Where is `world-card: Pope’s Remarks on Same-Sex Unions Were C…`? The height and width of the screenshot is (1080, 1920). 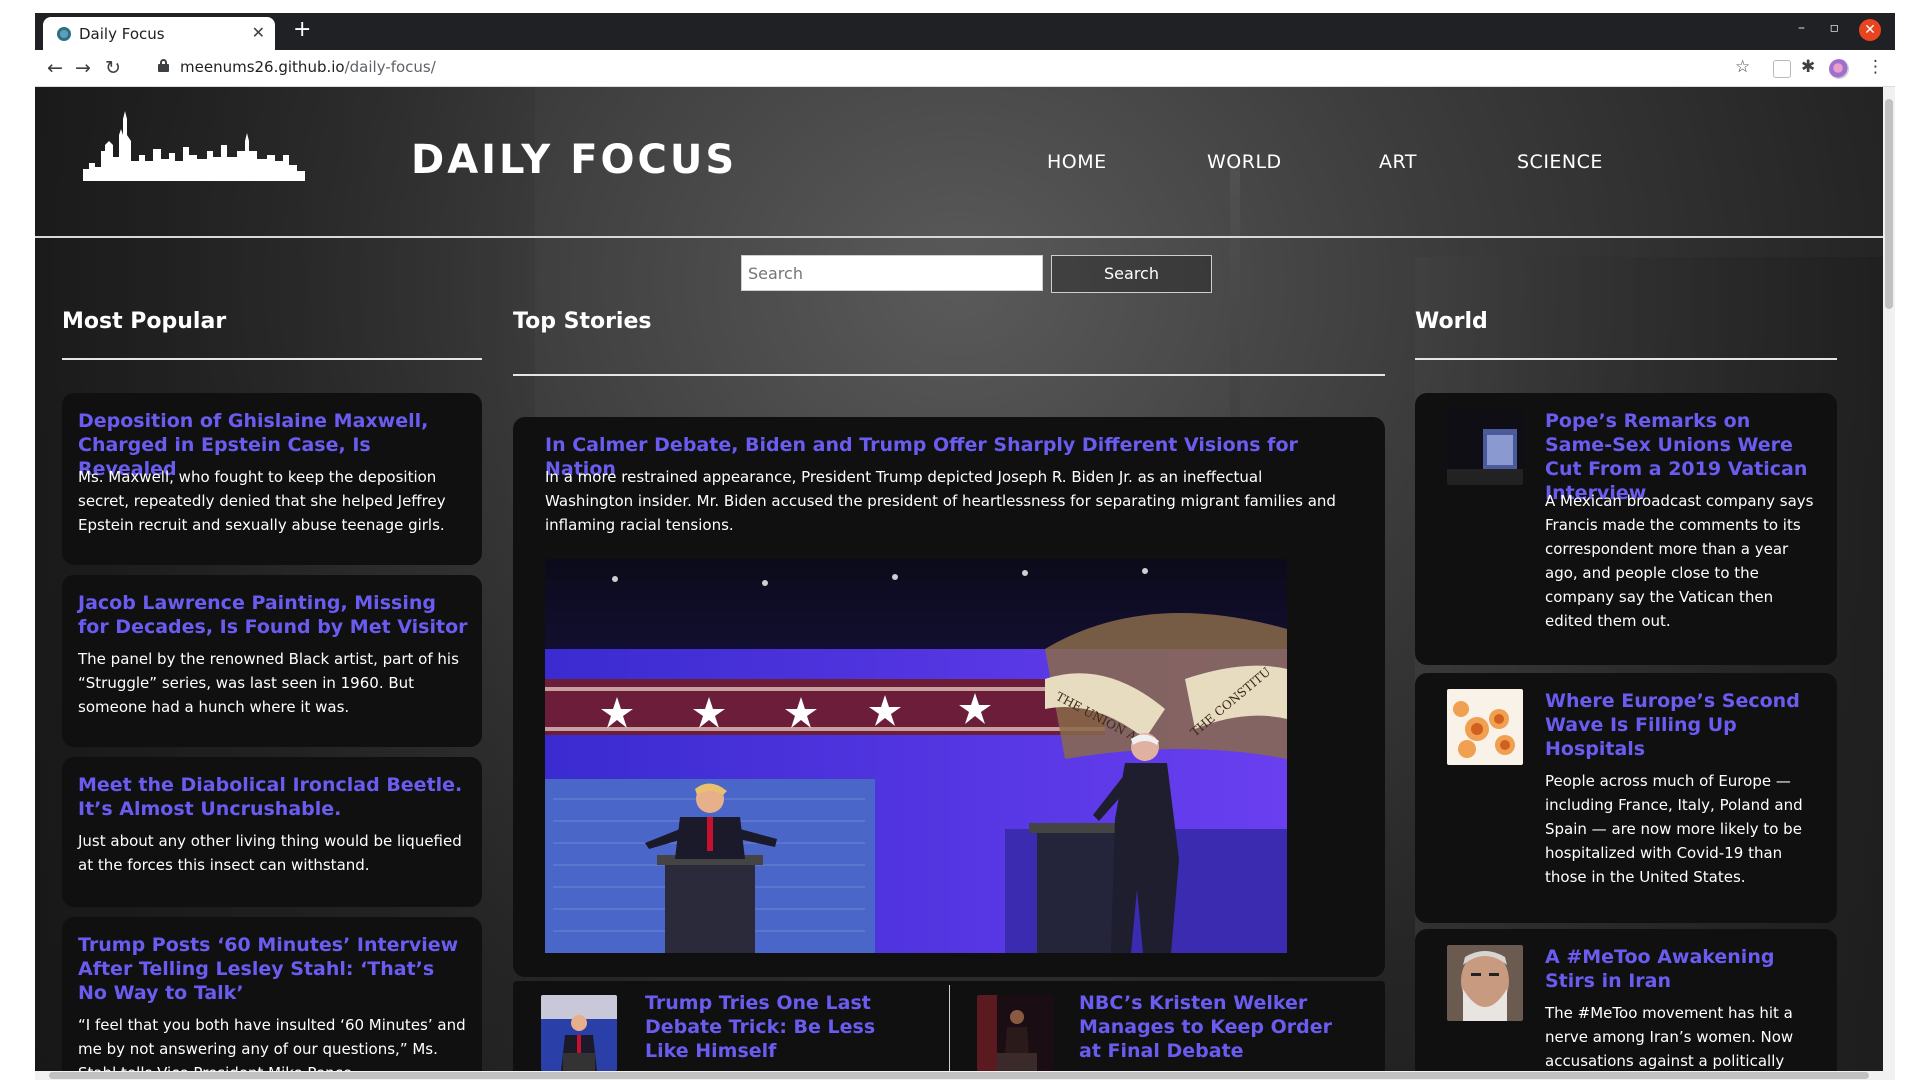
world-card: Pope’s Remarks on Same-Sex Unions Were C… is located at coordinates (1626, 529).